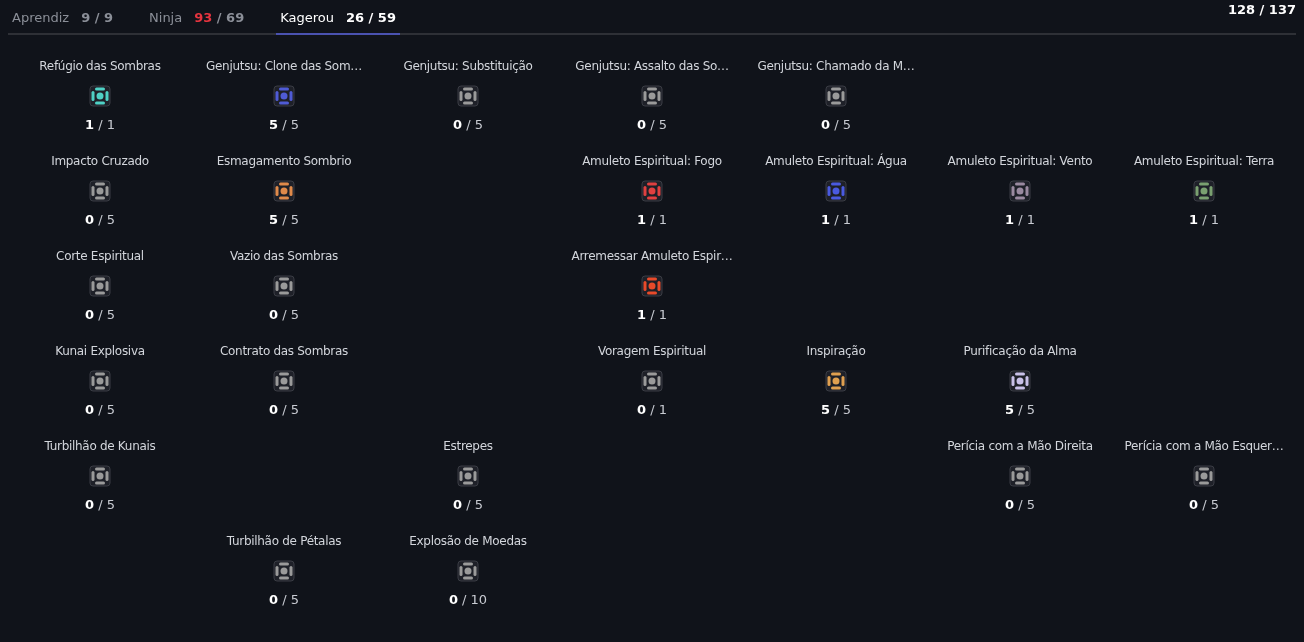  What do you see at coordinates (284, 579) in the screenshot?
I see `skill-card: Turbilhão de Pétalas 0 / 5` at bounding box center [284, 579].